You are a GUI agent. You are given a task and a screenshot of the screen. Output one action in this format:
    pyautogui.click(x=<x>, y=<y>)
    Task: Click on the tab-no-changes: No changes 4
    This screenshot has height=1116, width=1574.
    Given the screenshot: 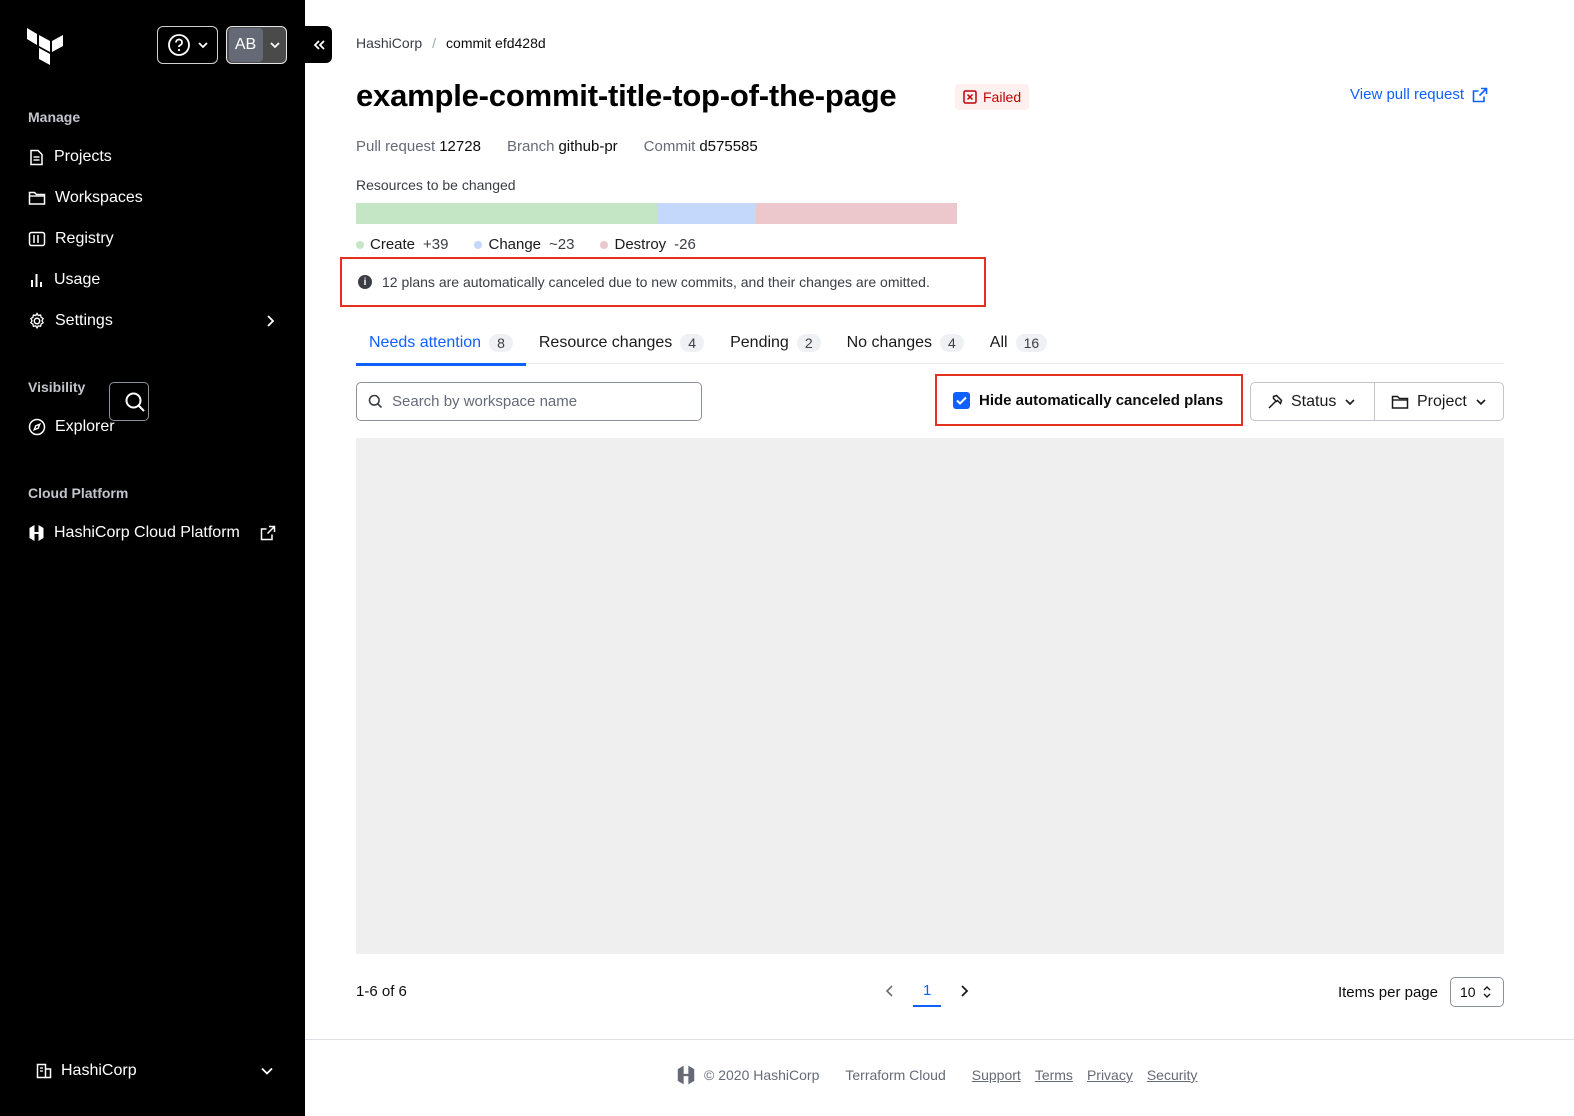 What is the action you would take?
    pyautogui.click(x=905, y=349)
    